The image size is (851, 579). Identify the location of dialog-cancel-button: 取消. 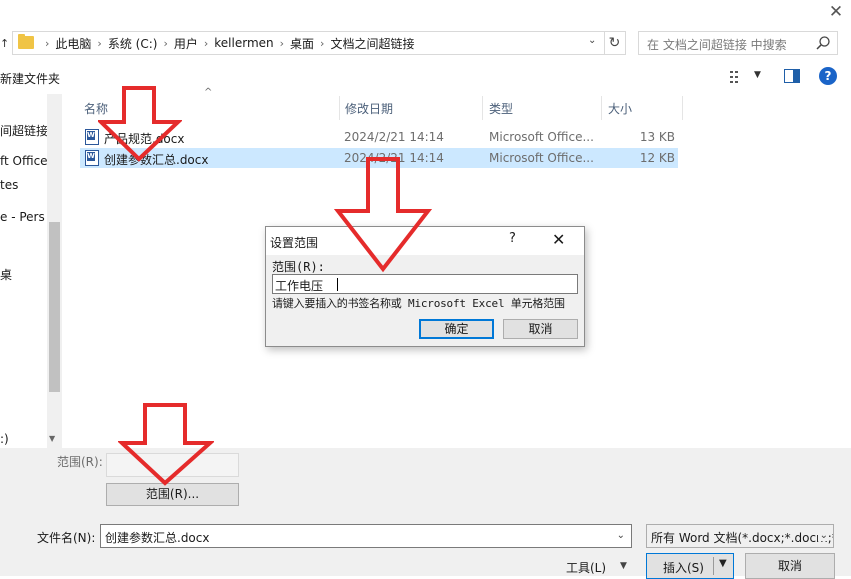
(540, 329).